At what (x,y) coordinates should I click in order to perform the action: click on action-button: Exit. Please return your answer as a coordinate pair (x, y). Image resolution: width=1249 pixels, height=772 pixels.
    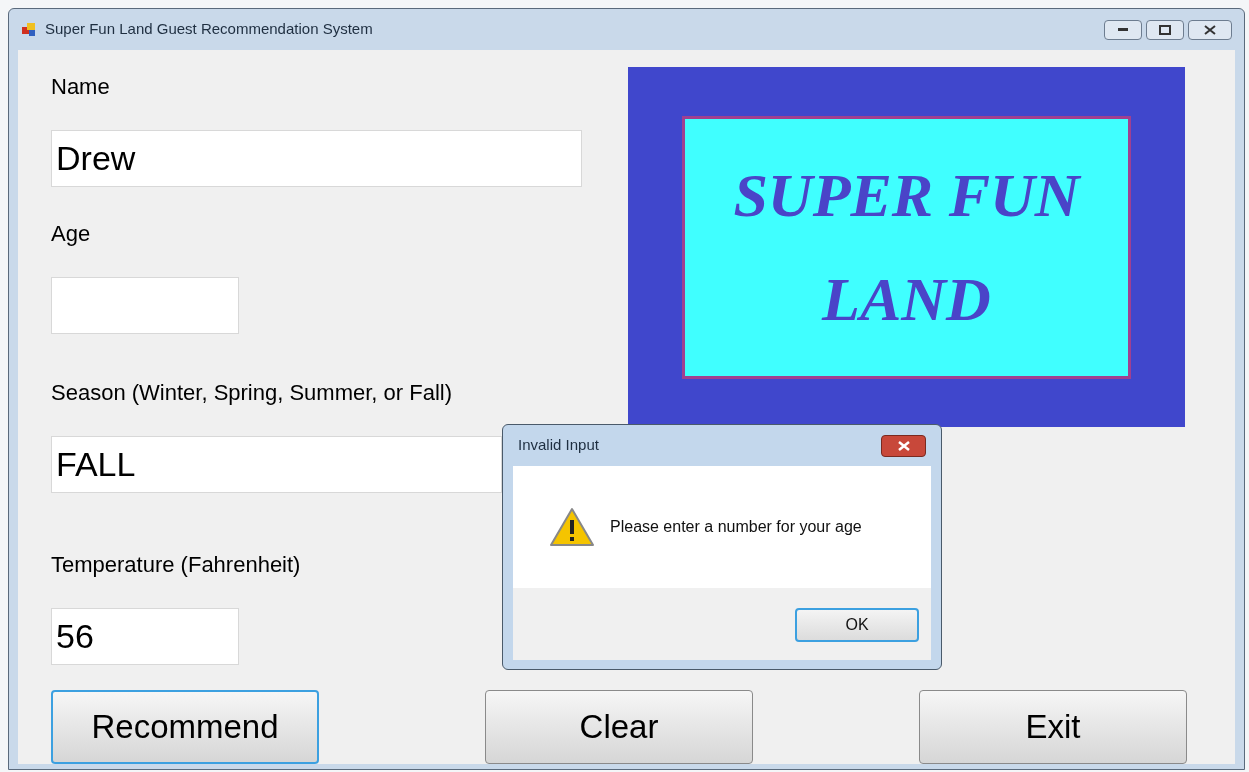
    Looking at the image, I should click on (1053, 727).